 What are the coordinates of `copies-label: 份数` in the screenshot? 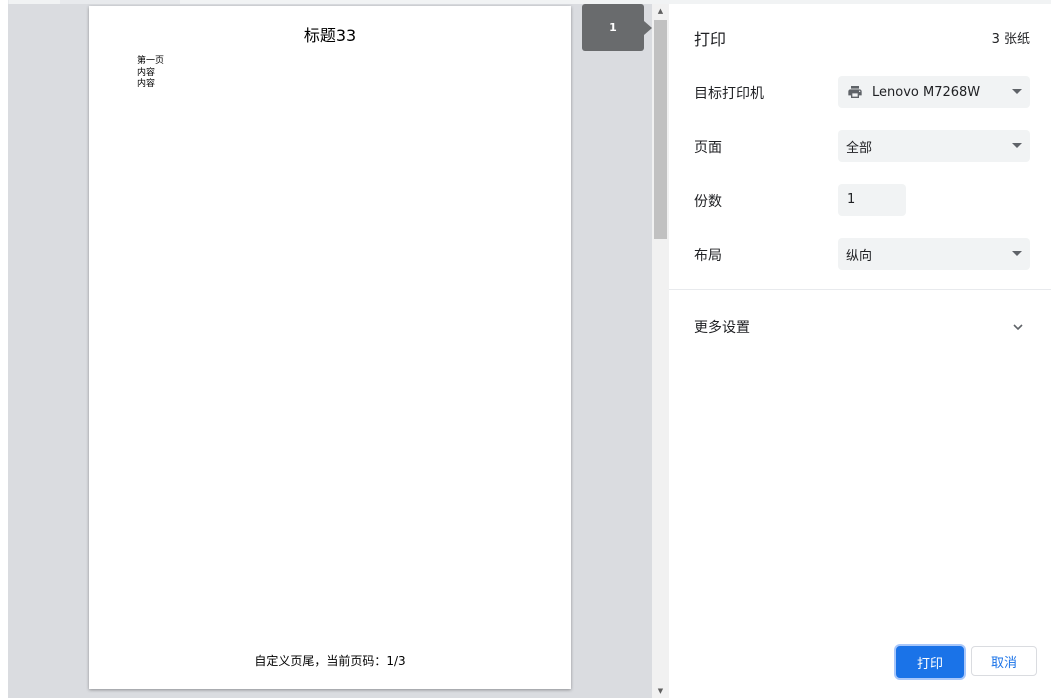 It's located at (708, 202).